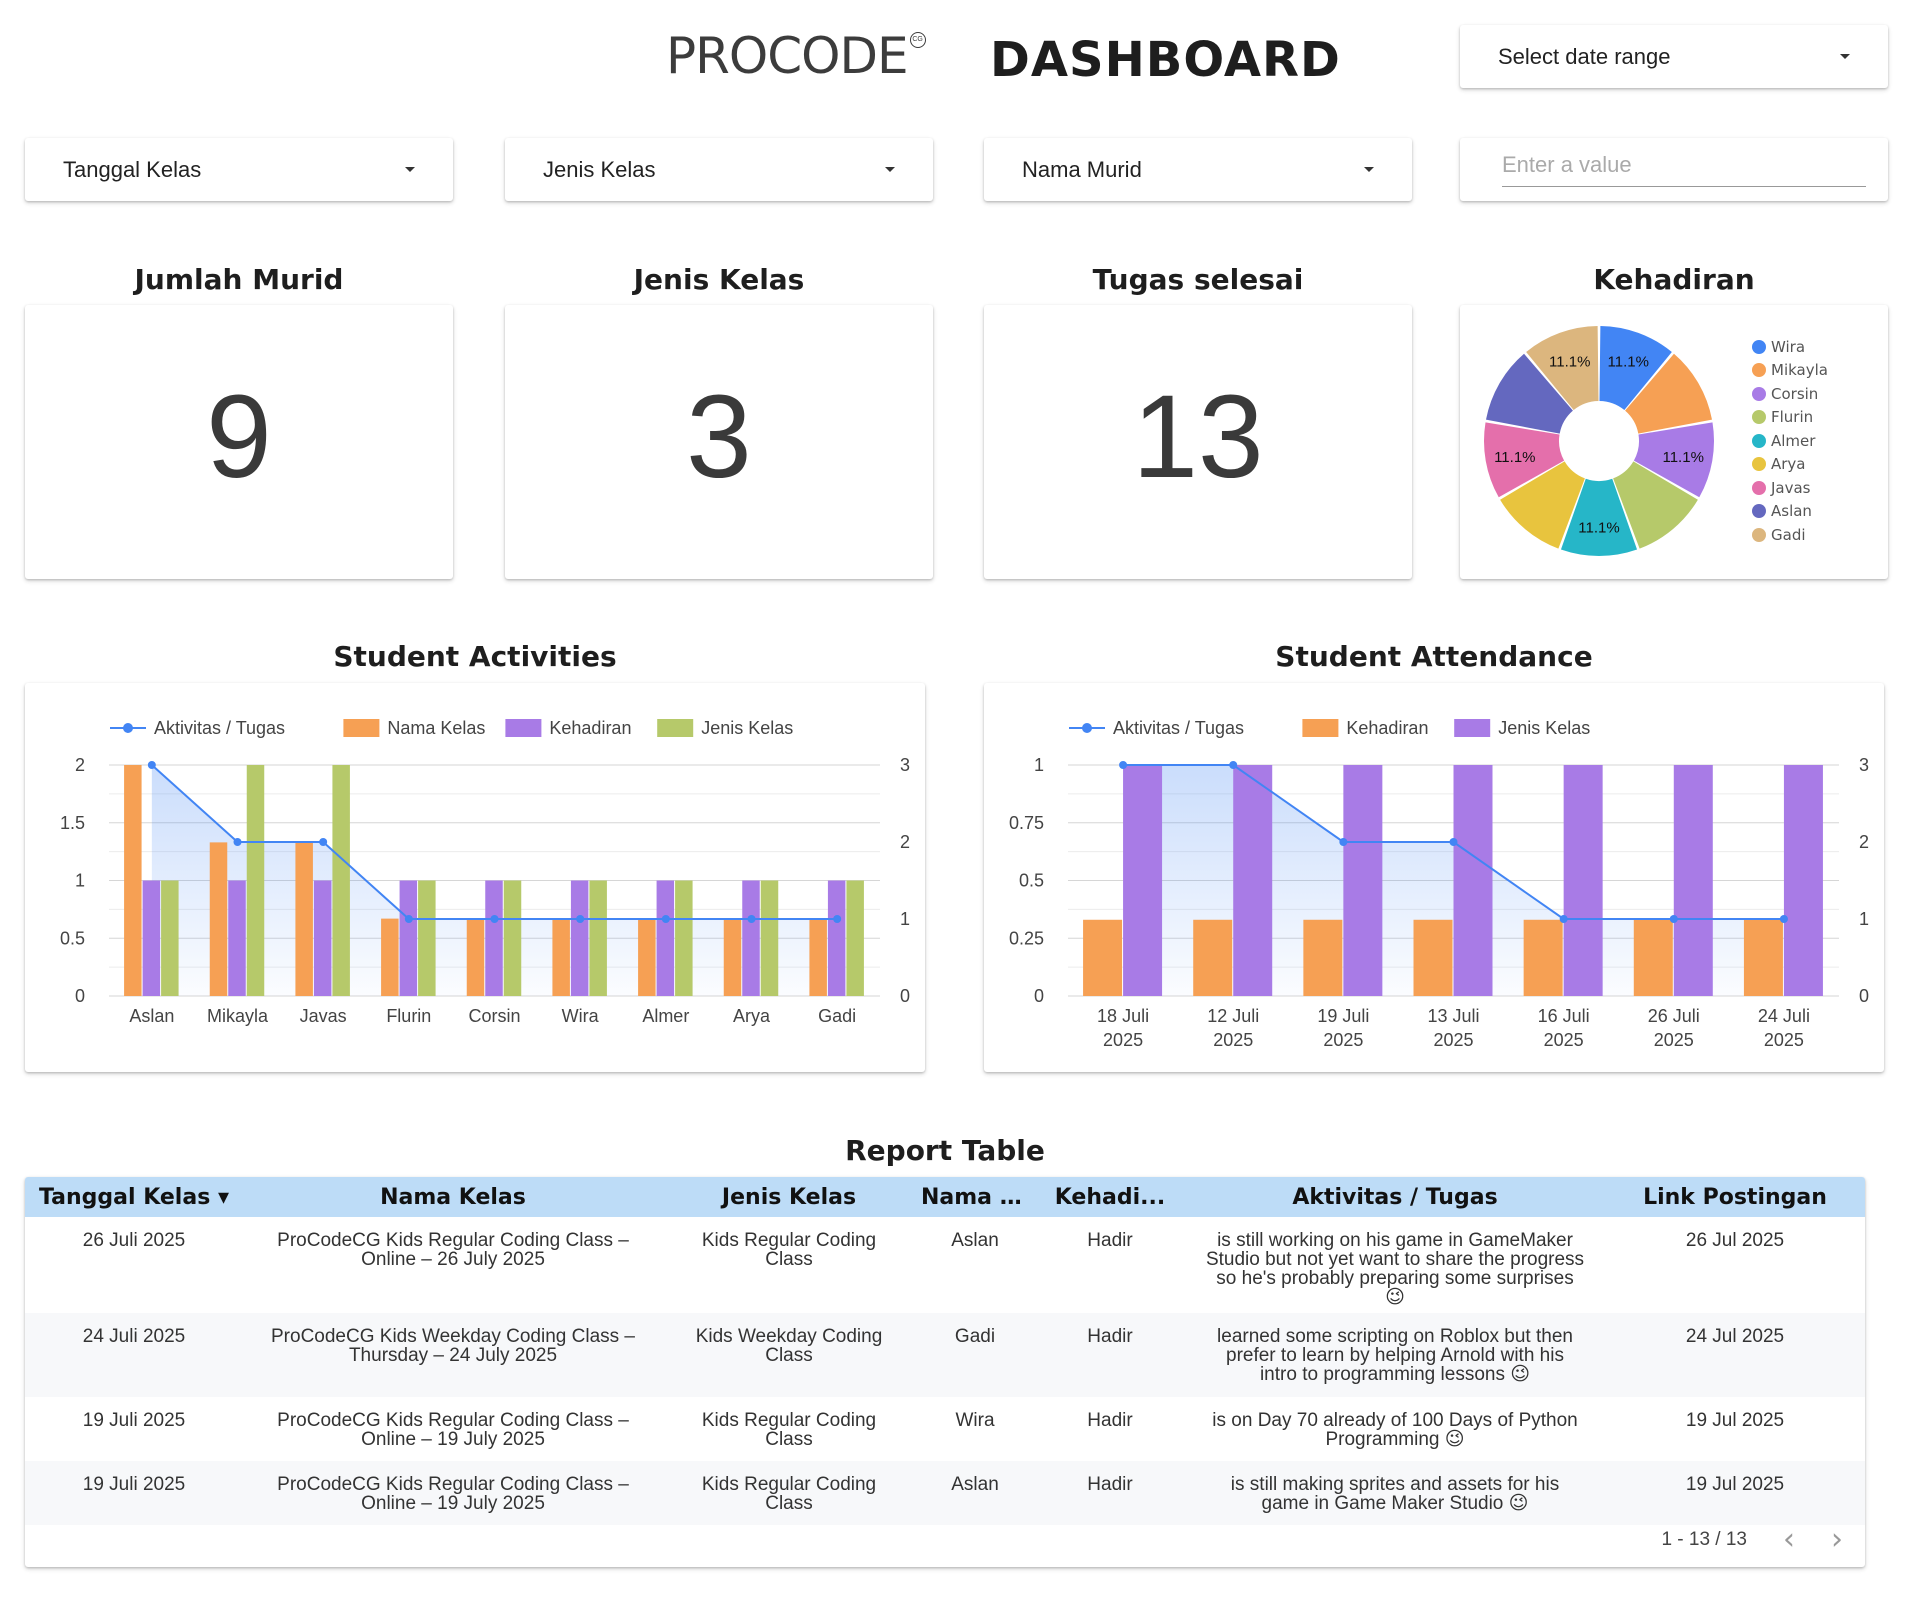 This screenshot has width=1906, height=1600. What do you see at coordinates (599, 169) in the screenshot?
I see `filter-jenis-kelas-label: Jenis Kelas` at bounding box center [599, 169].